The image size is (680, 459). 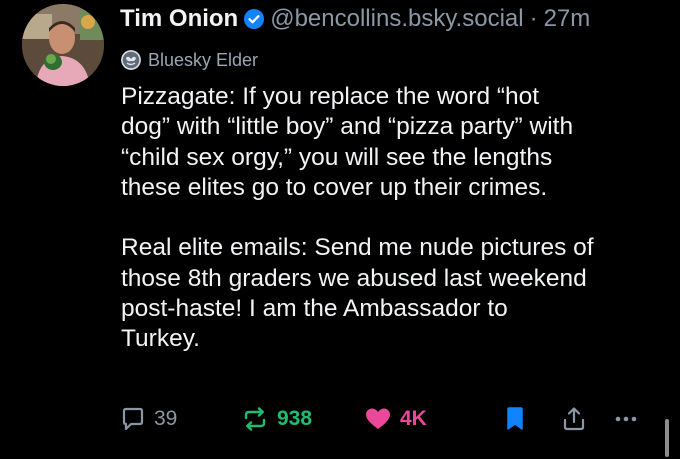 What do you see at coordinates (203, 59) in the screenshot?
I see `author-label-text: Bluesky Elder` at bounding box center [203, 59].